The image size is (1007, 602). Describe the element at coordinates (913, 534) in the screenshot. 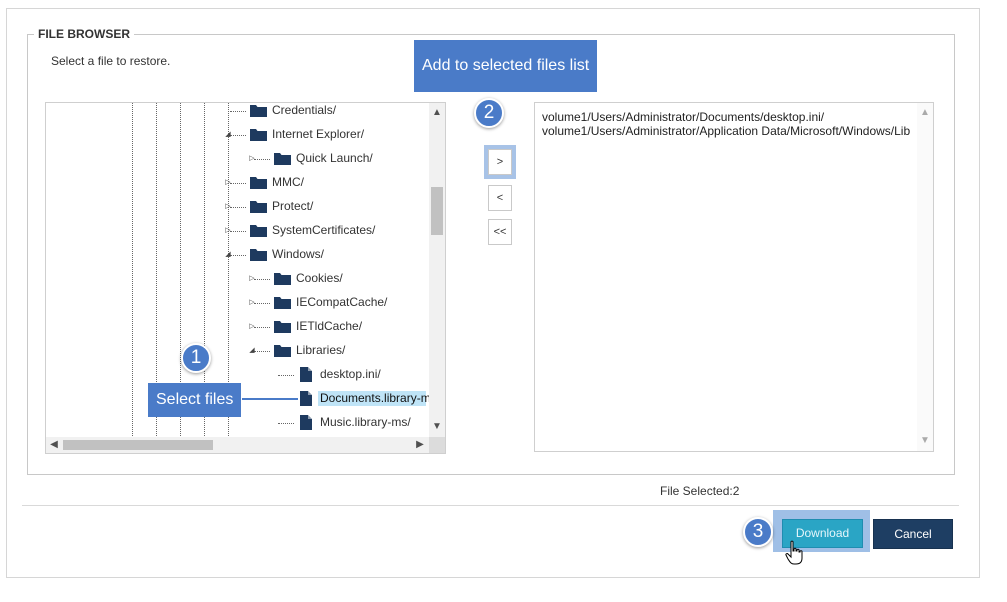

I see `cancel-button: Cancel` at that location.